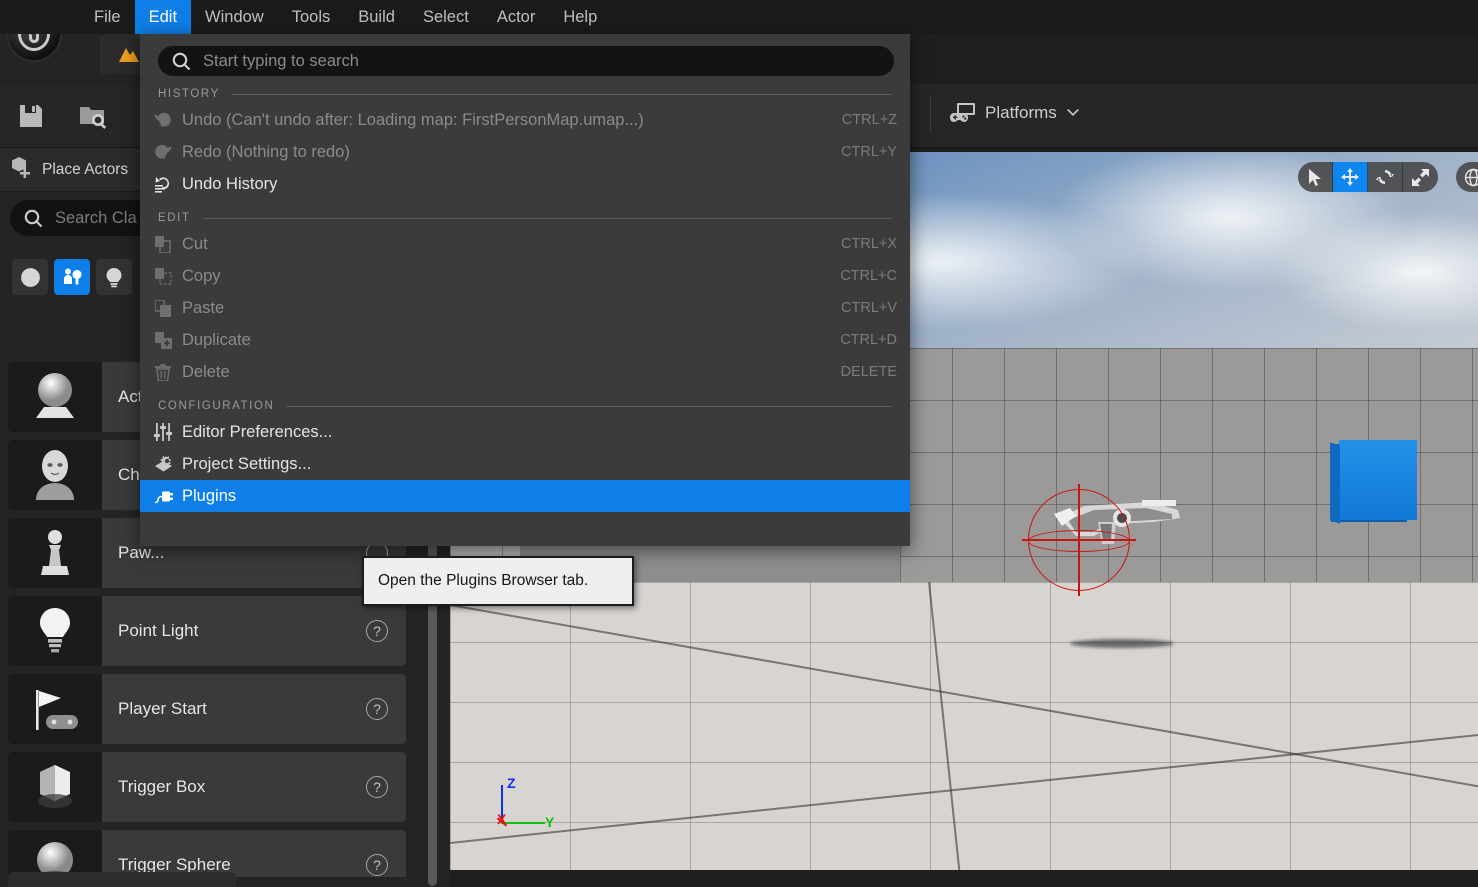 The image size is (1478, 887). What do you see at coordinates (55, 631) in the screenshot?
I see `point-light-bulb-icon` at bounding box center [55, 631].